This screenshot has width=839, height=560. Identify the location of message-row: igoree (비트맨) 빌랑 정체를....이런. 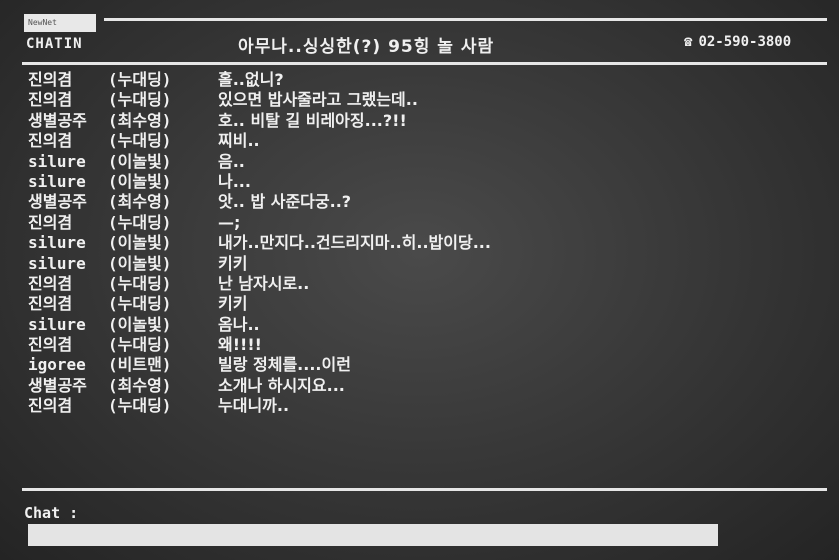
(418, 365).